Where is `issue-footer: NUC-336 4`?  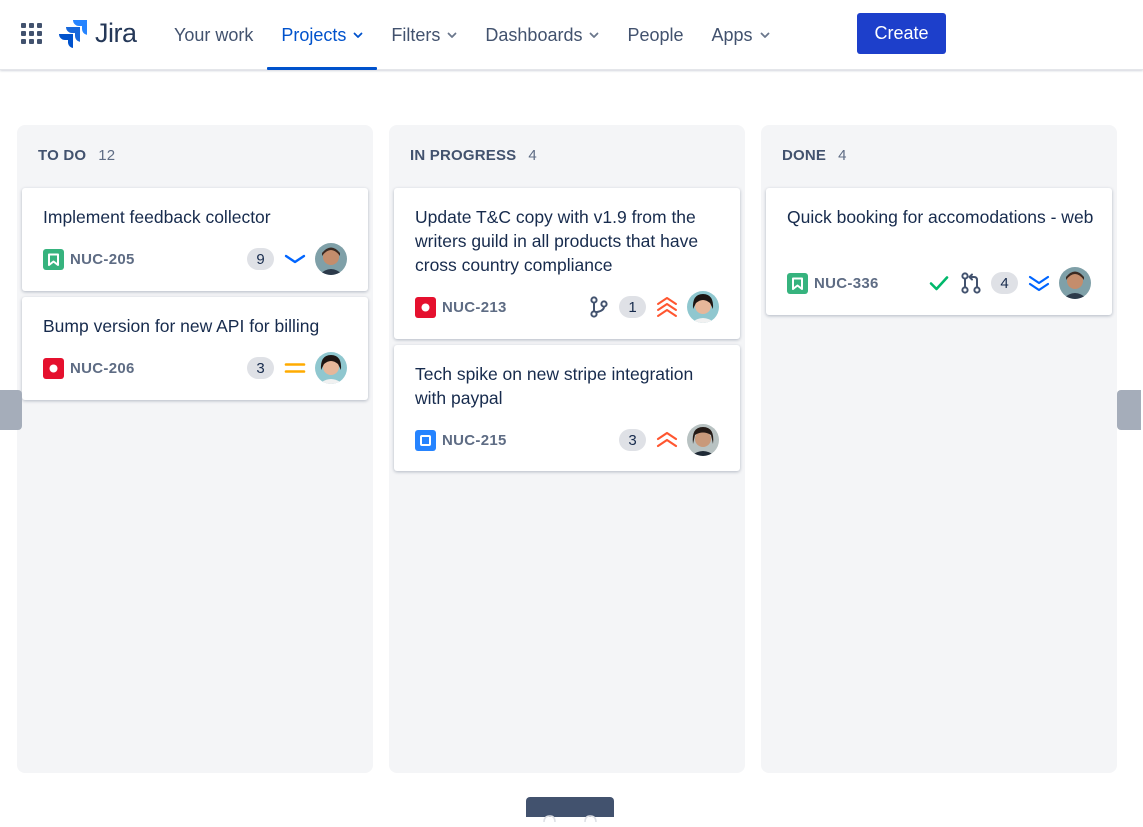 issue-footer: NUC-336 4 is located at coordinates (939, 283).